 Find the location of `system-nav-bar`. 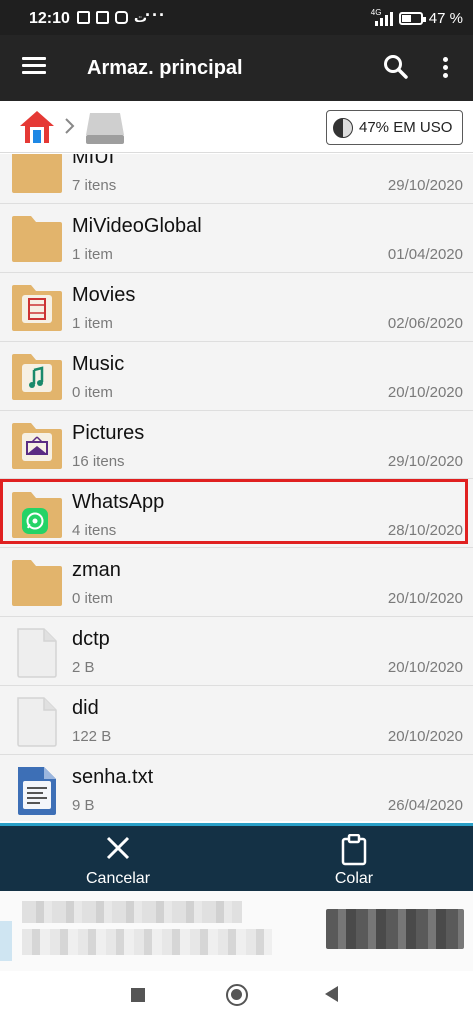

system-nav-bar is located at coordinates (236, 997).